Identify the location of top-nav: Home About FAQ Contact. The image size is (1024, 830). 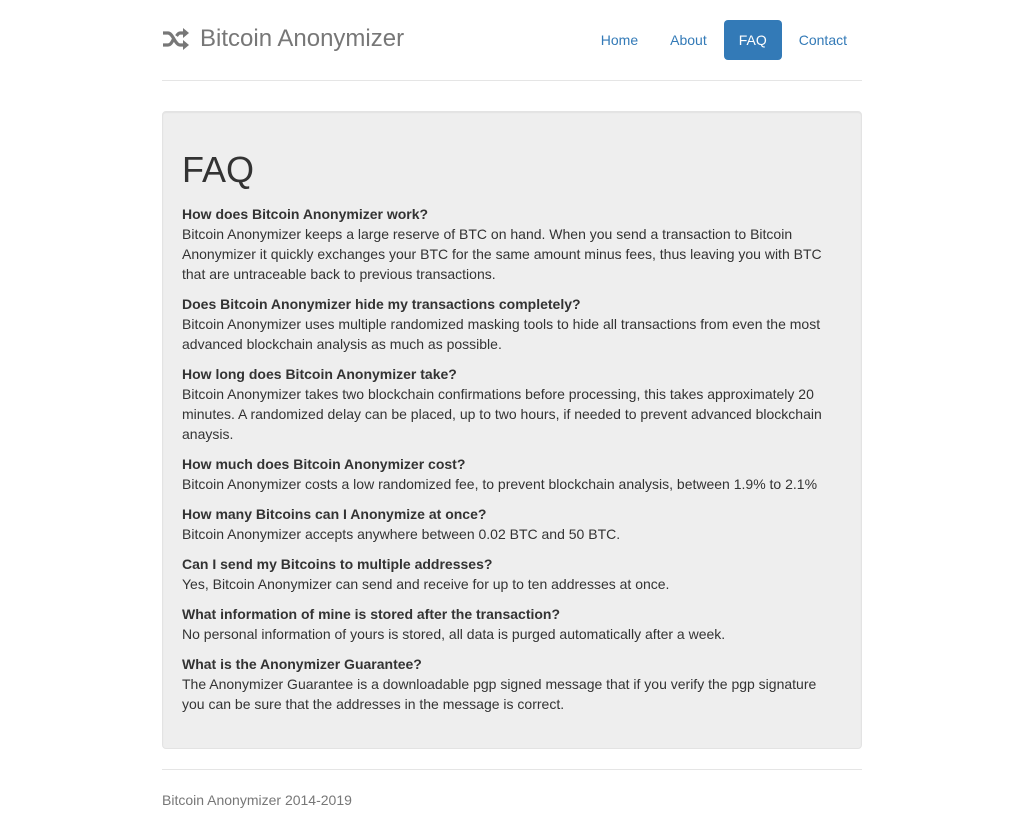
(724, 40).